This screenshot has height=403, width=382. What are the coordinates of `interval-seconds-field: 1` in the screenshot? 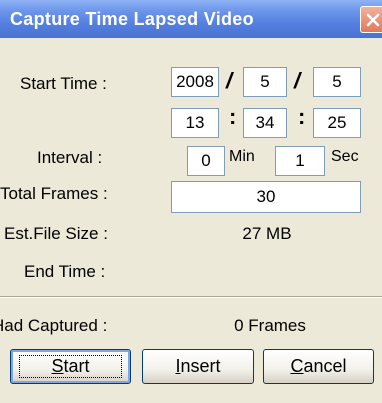 It's located at (300, 161).